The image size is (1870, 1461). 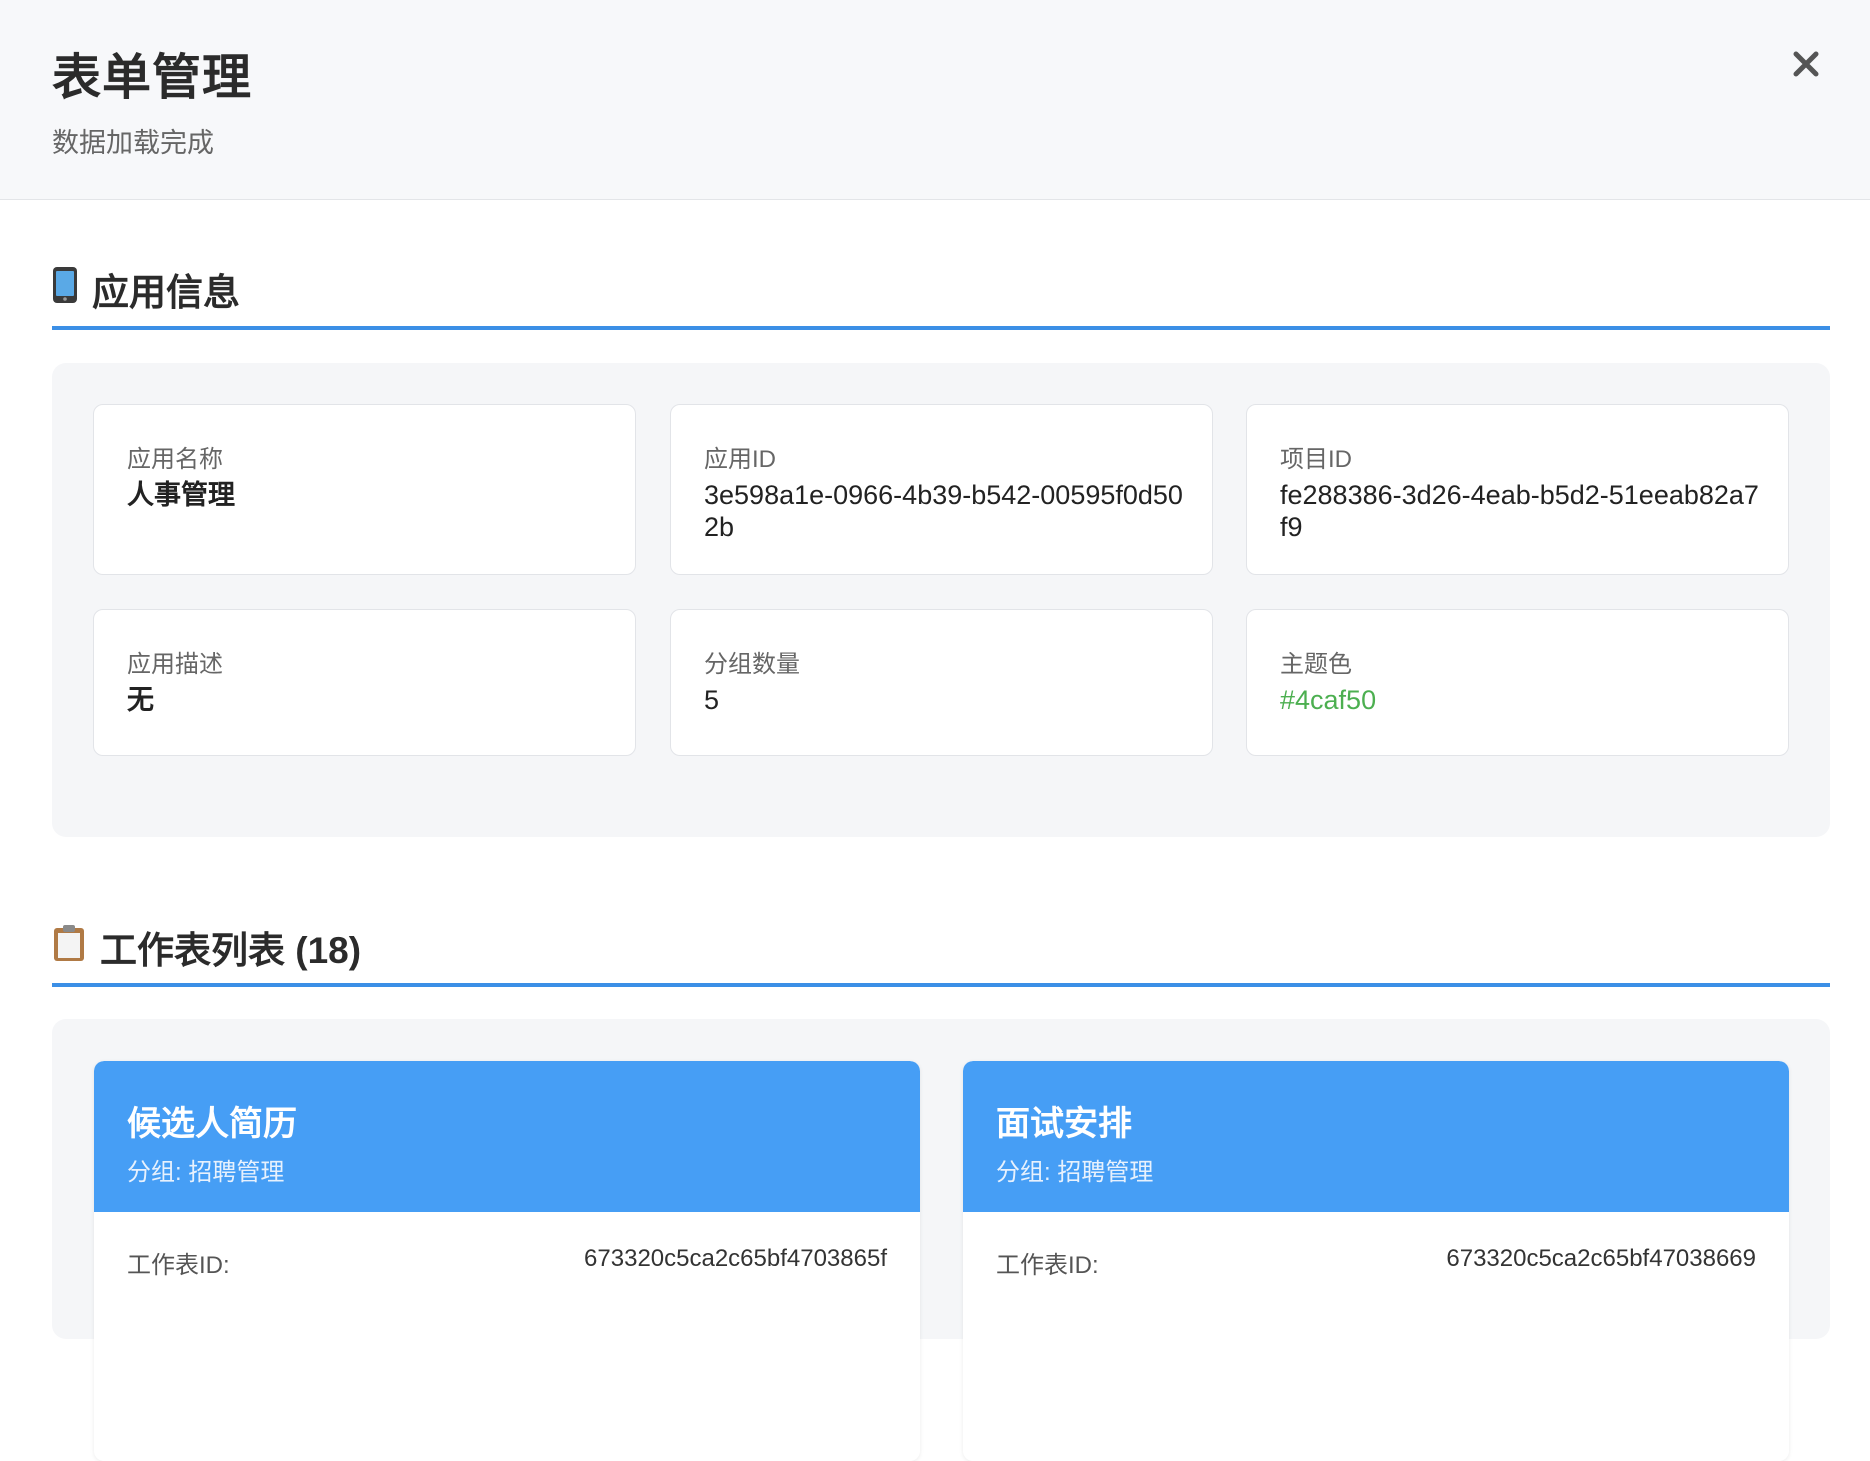 I want to click on worksheet-card-header: 候选人简历 分组: 招聘管理, so click(x=507, y=1136).